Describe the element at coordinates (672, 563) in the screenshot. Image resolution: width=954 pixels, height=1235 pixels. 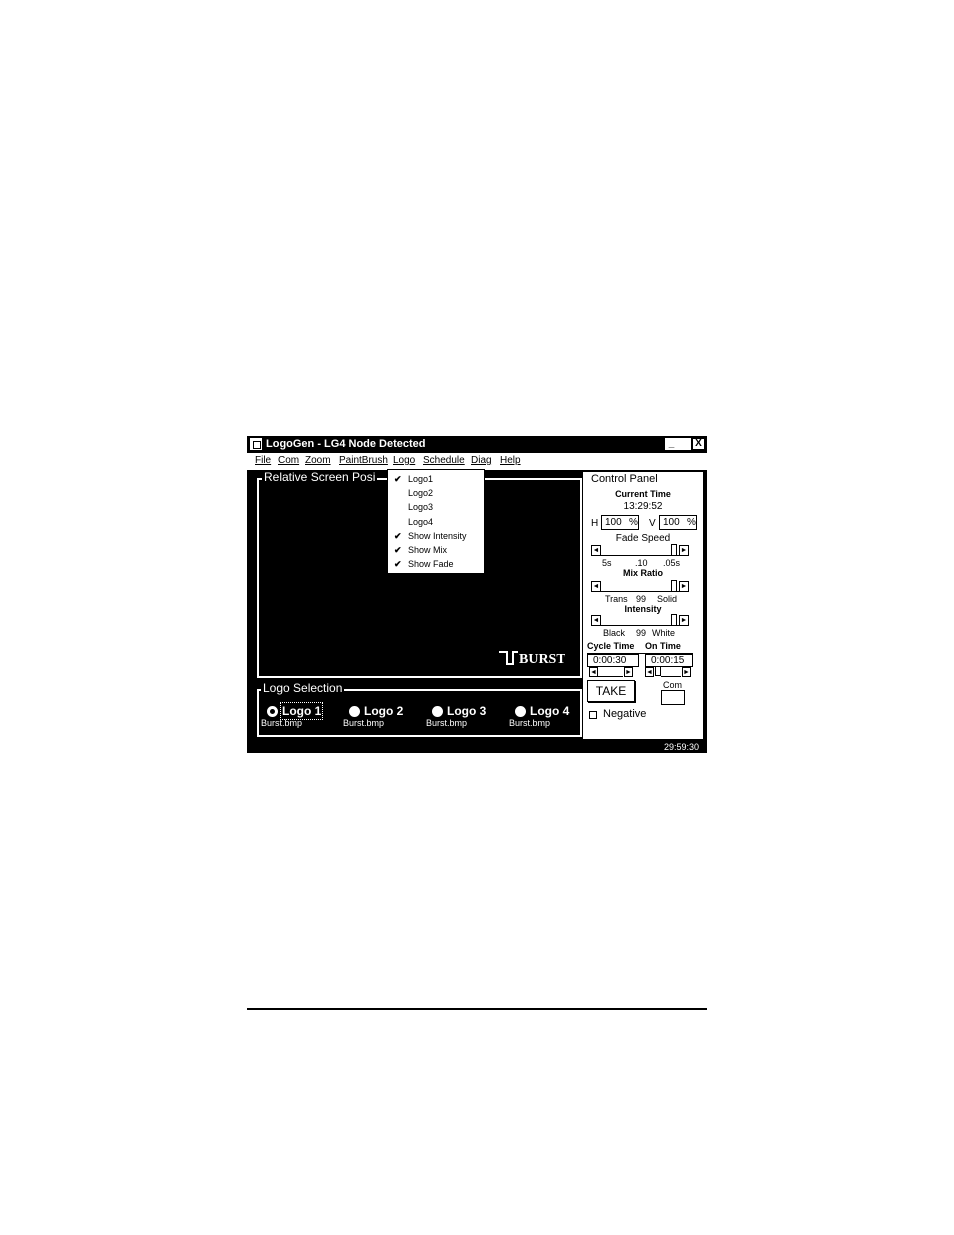
I see `fade-tick-max: .05s` at that location.